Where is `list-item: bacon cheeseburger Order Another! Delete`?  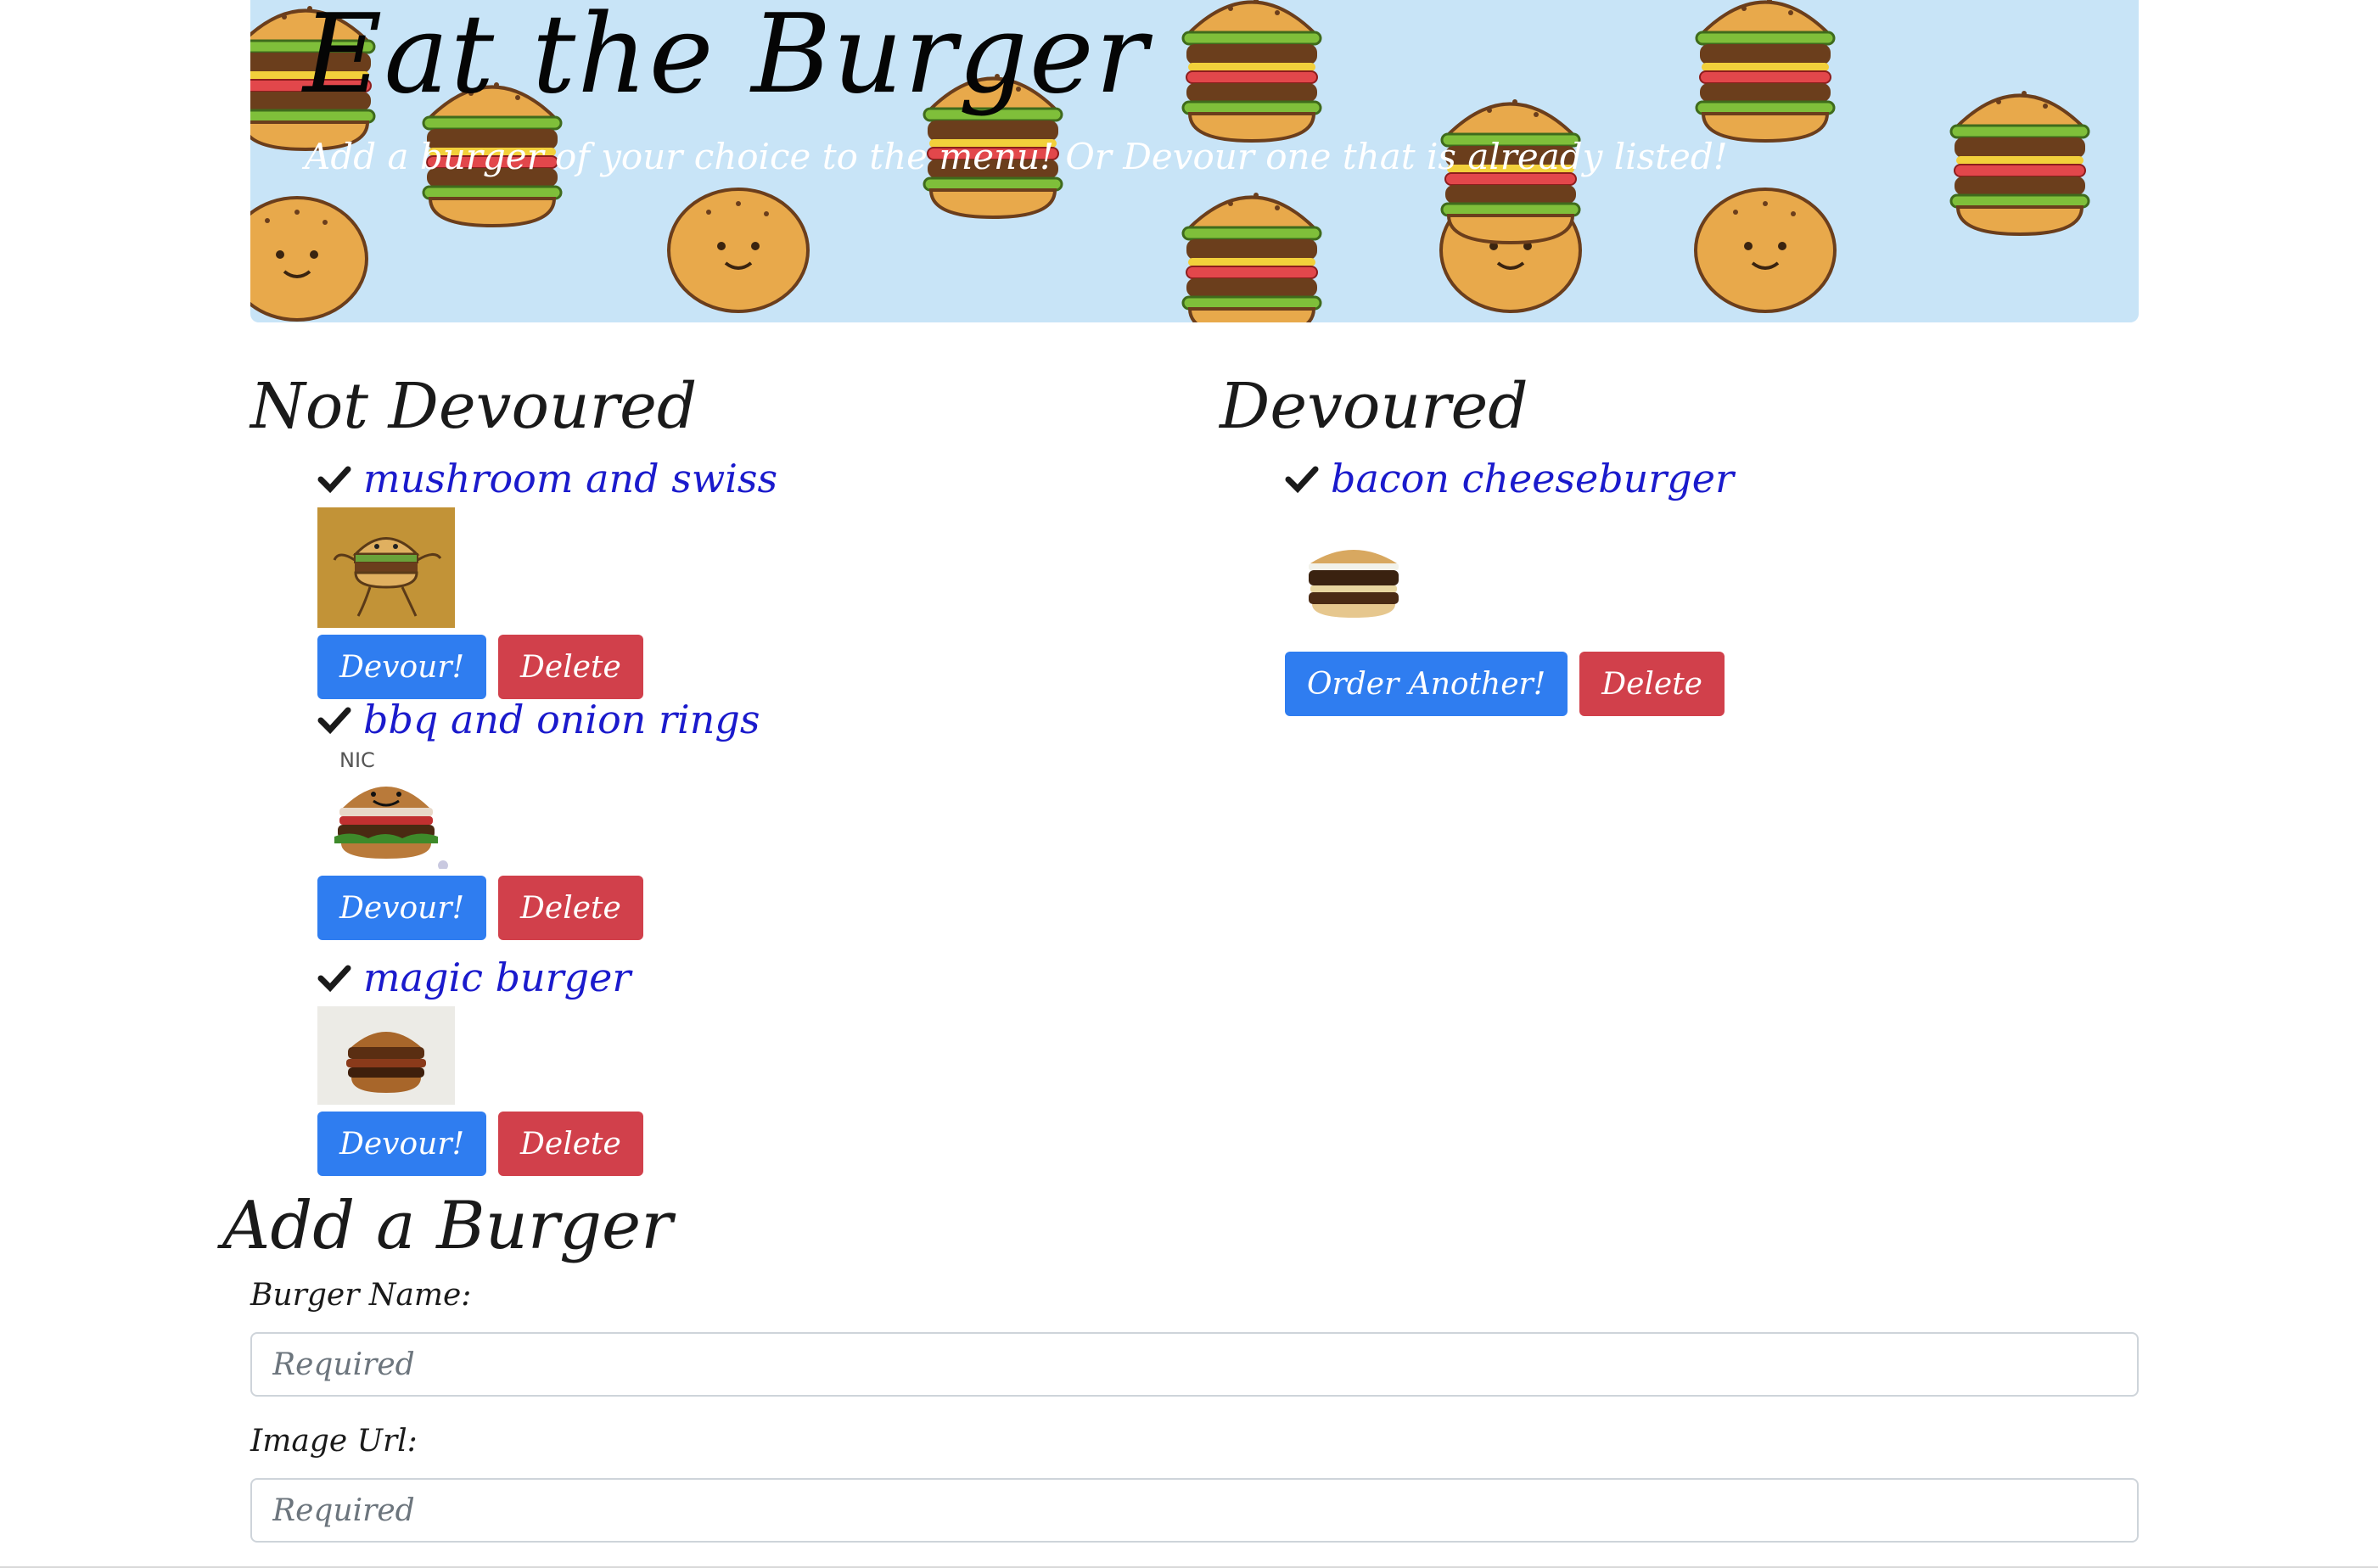
list-item: bacon cheeseburger Order Another! Delete is located at coordinates (1667, 585).